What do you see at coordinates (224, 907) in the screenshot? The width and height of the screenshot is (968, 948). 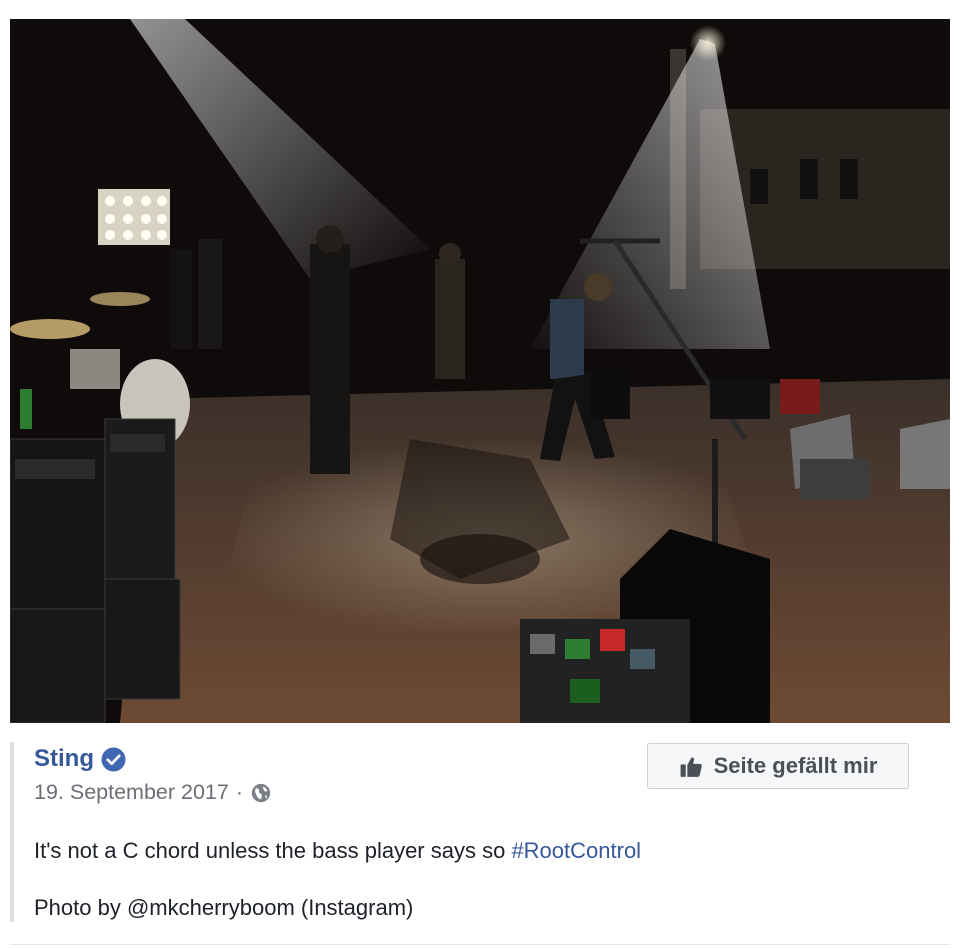 I see `photo-credit: Photo by @mkcherryboom (Instagram)` at bounding box center [224, 907].